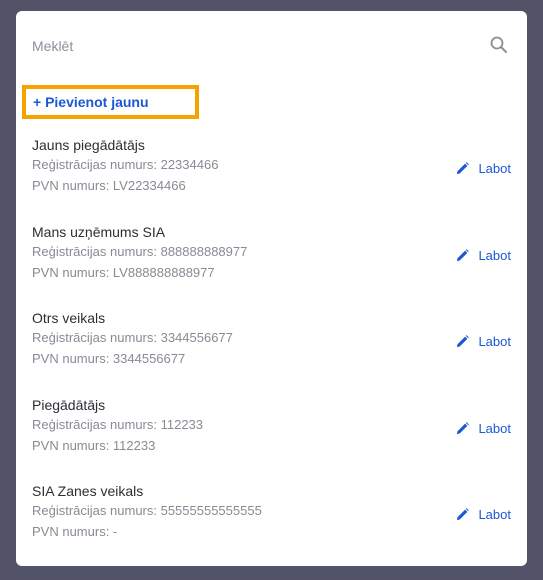  I want to click on vat-number: PVN numurs: 112233, so click(94, 445).